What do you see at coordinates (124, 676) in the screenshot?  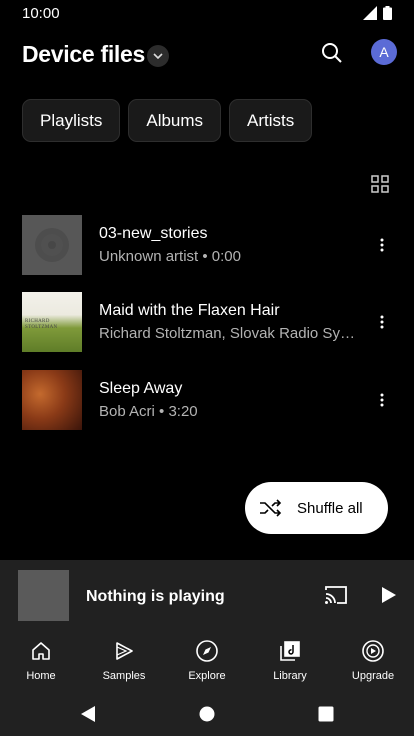 I see `nav-samples-label: Samples` at bounding box center [124, 676].